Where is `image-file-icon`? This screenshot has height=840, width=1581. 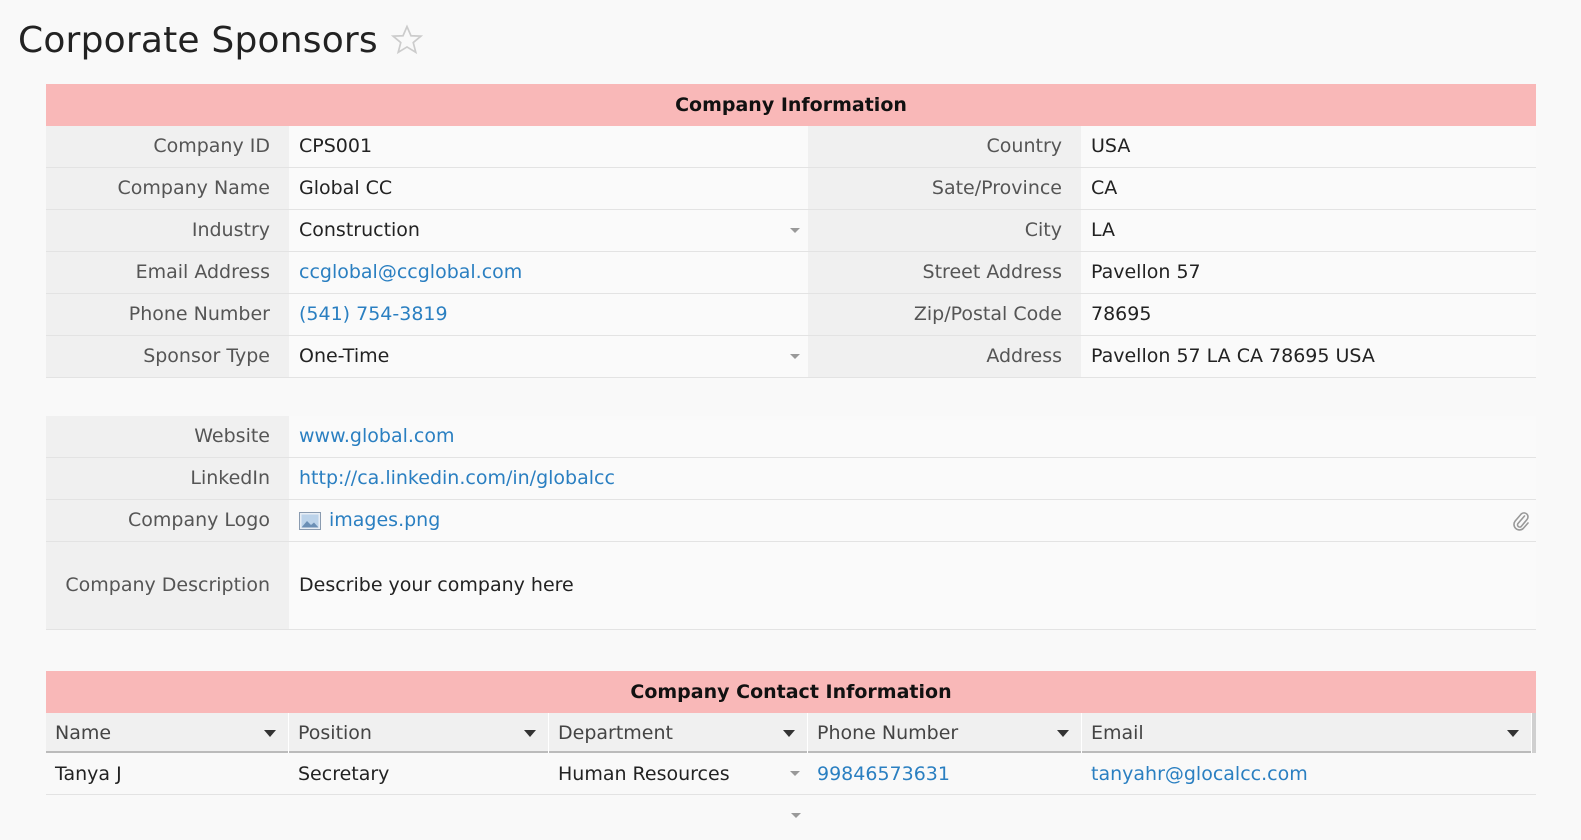
image-file-icon is located at coordinates (310, 520).